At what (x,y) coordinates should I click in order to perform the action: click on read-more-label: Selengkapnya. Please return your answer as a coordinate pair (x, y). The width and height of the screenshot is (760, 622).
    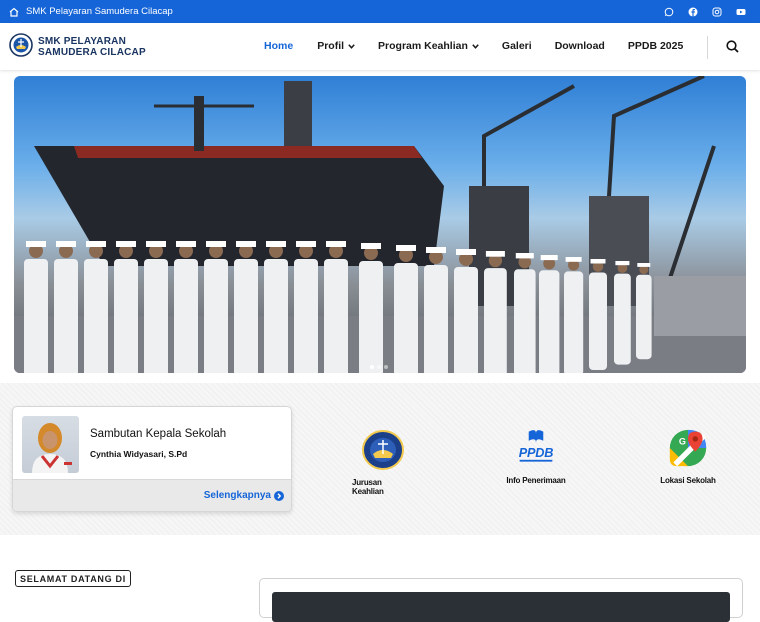
    Looking at the image, I should click on (237, 495).